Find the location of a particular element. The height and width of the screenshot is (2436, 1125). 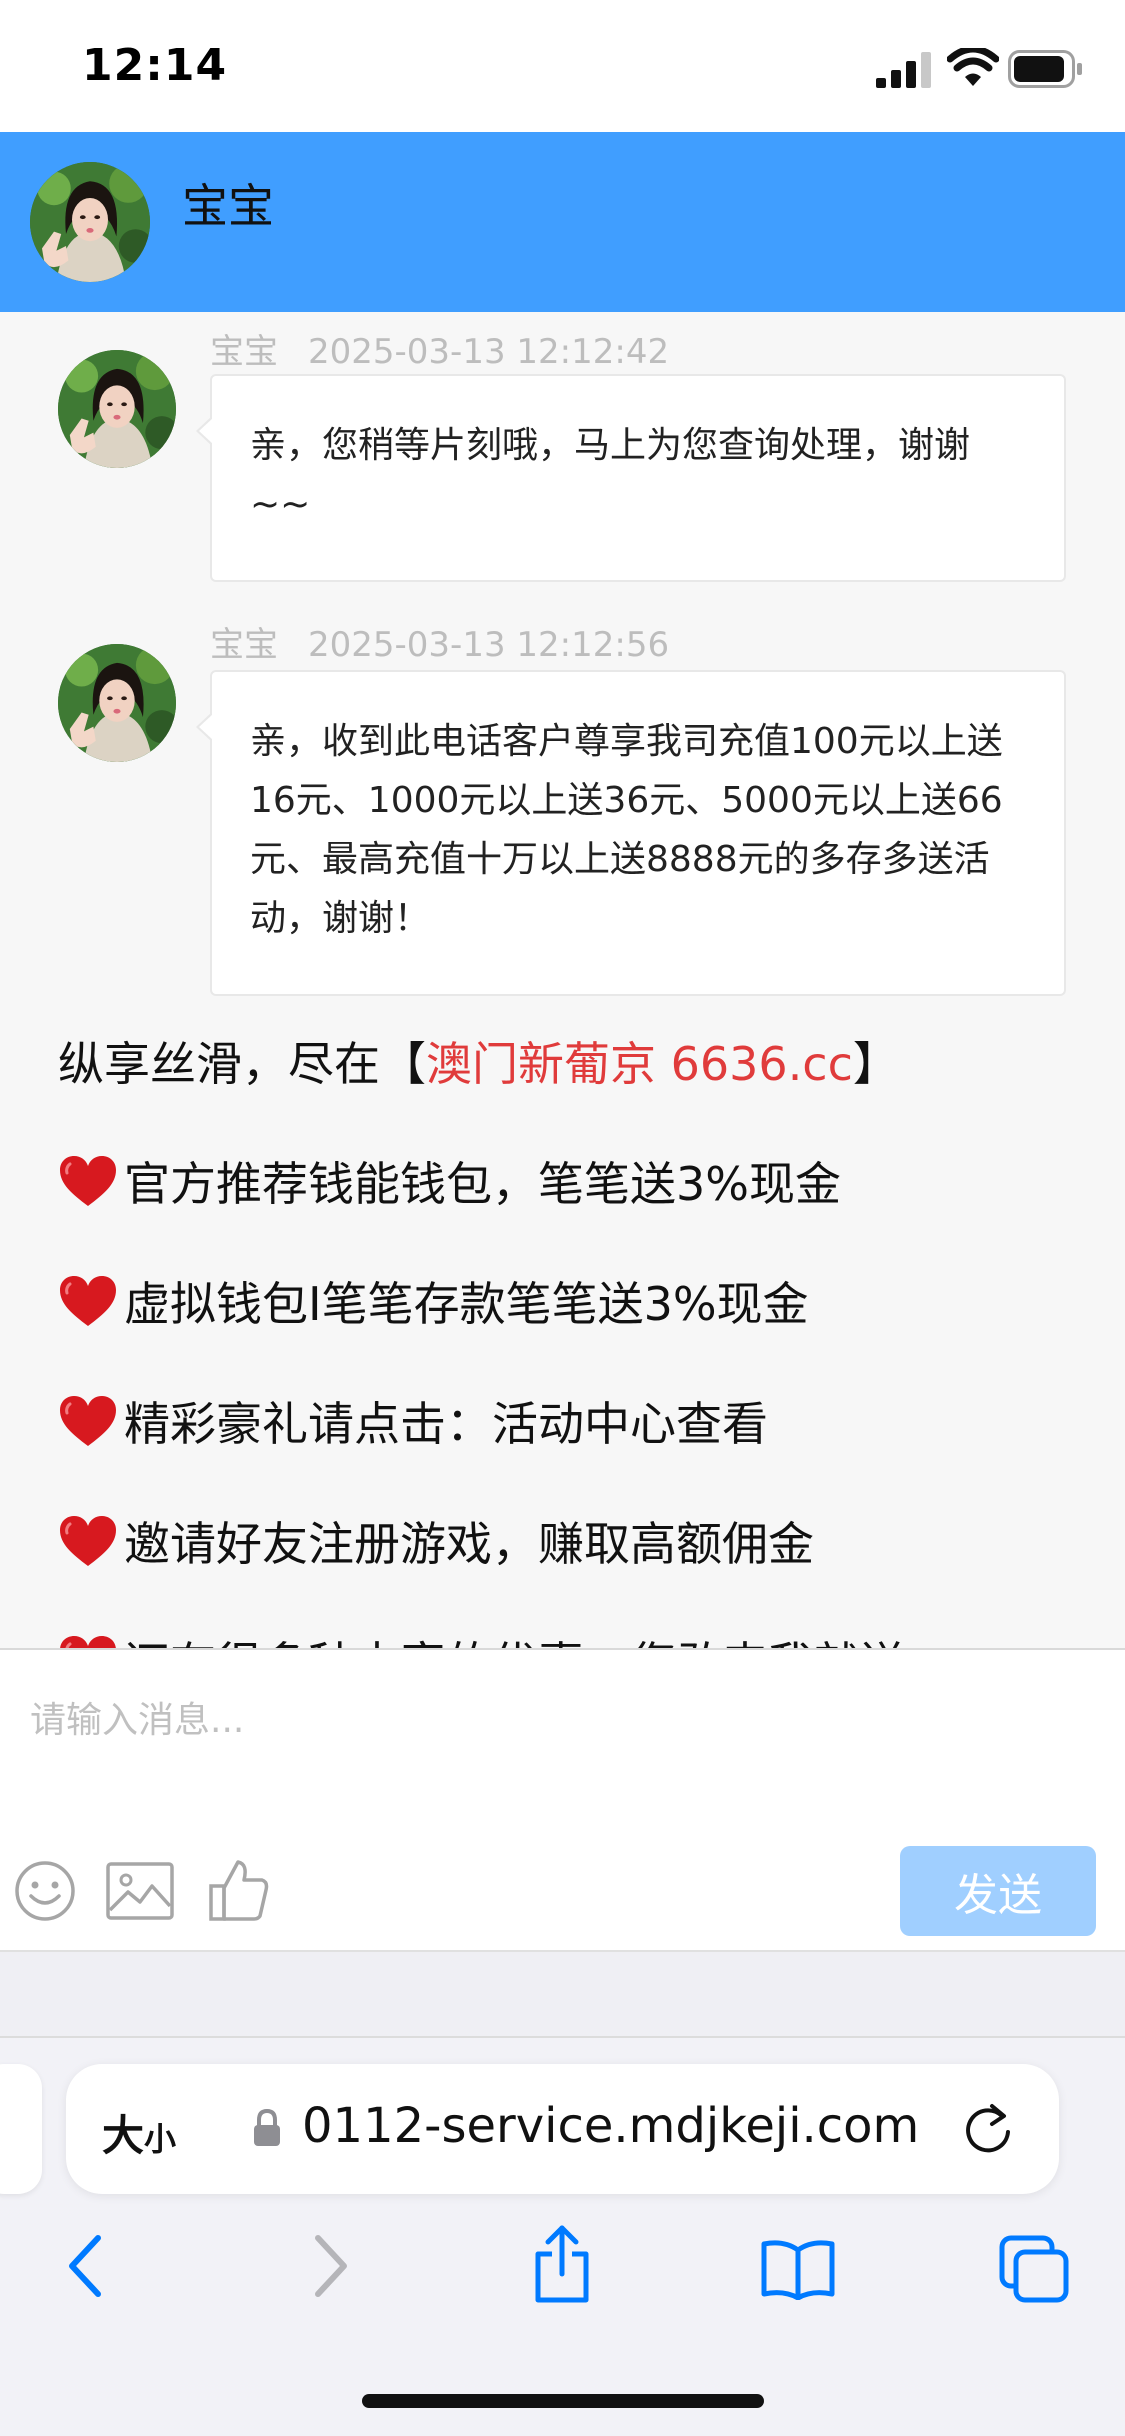

promo-headline: 纵享丝滑，尽在【澳门新葡京 6636.cc】 is located at coordinates (478, 1061).